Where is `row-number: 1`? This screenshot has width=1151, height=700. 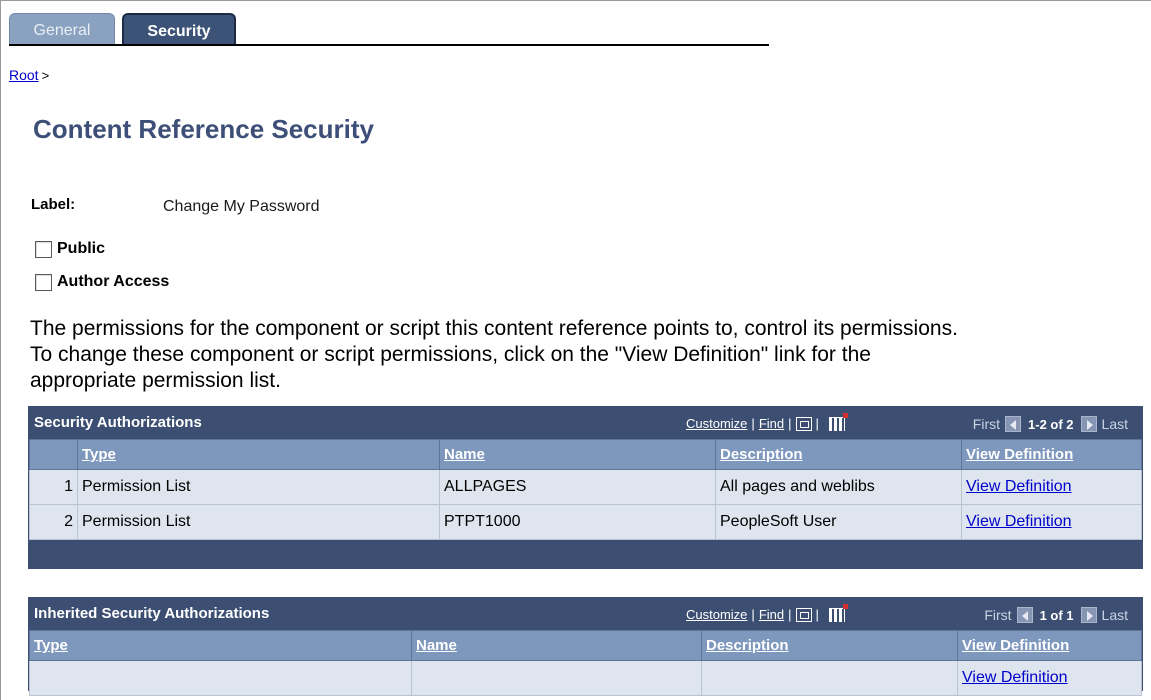 row-number: 1 is located at coordinates (53, 487).